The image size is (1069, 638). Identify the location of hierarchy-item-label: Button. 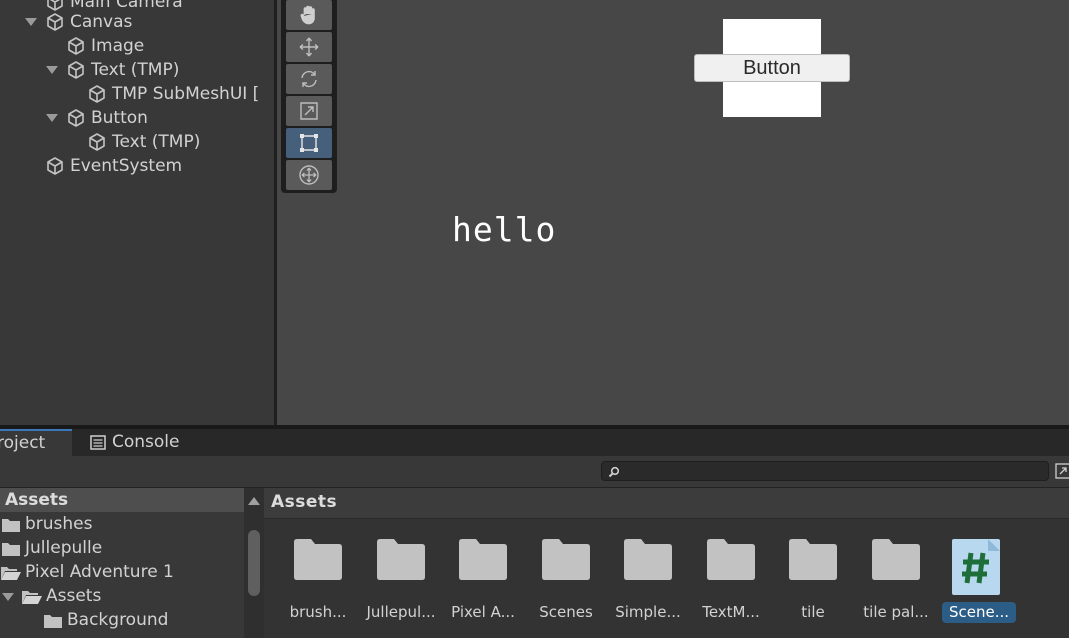
(119, 118).